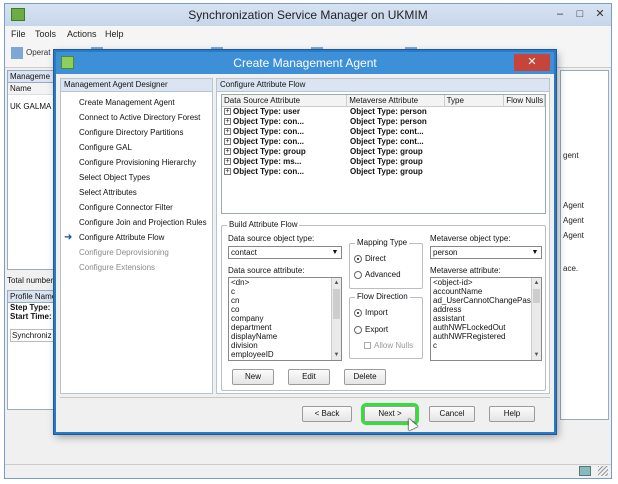  What do you see at coordinates (45, 34) in the screenshot?
I see `menu-tools: Tools` at bounding box center [45, 34].